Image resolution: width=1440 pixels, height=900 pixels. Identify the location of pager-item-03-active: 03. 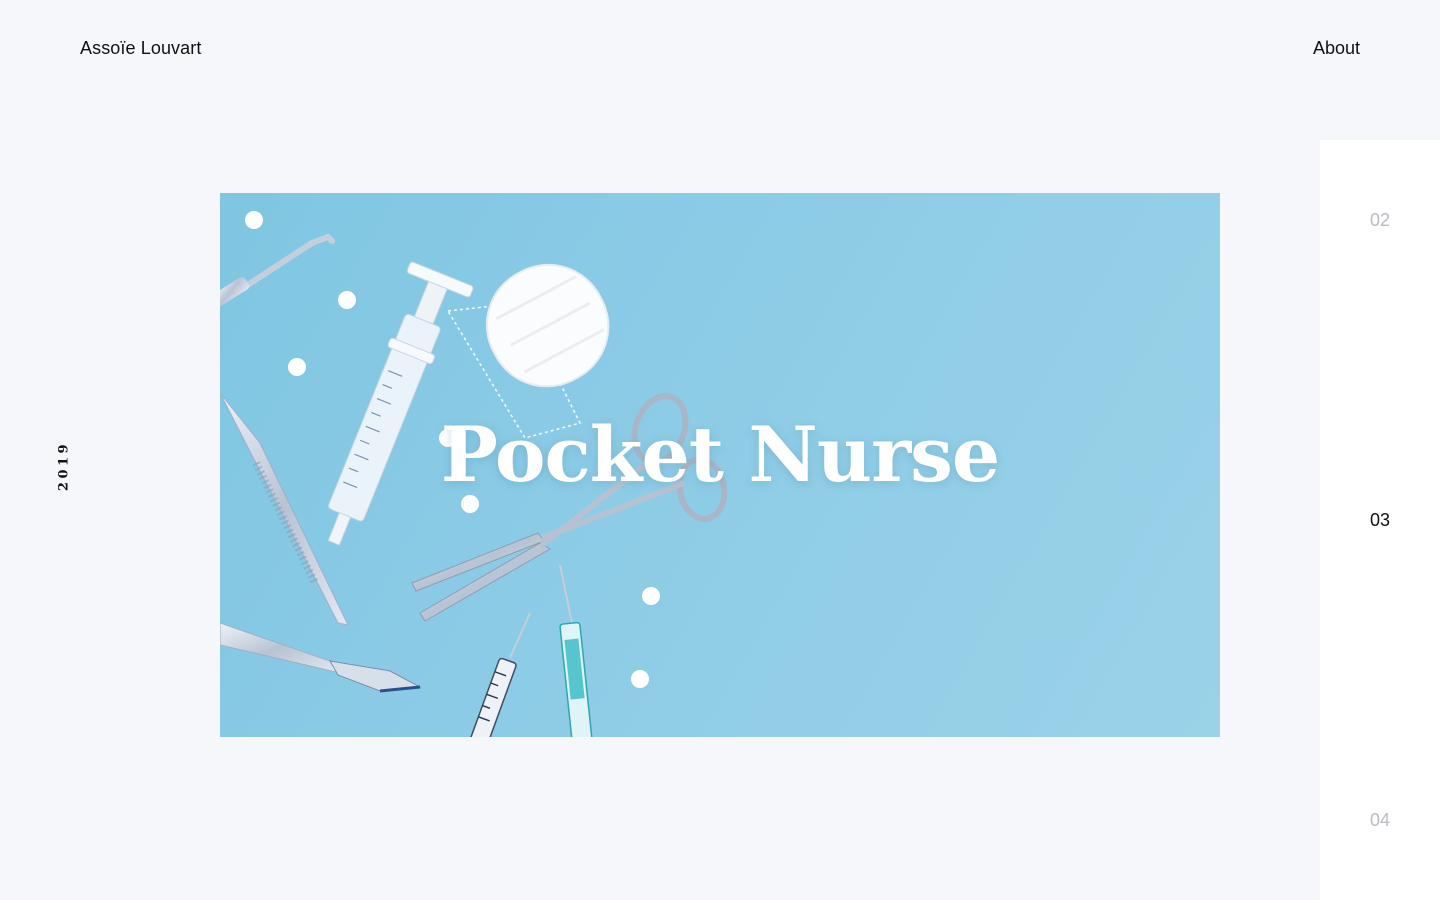
(1380, 520).